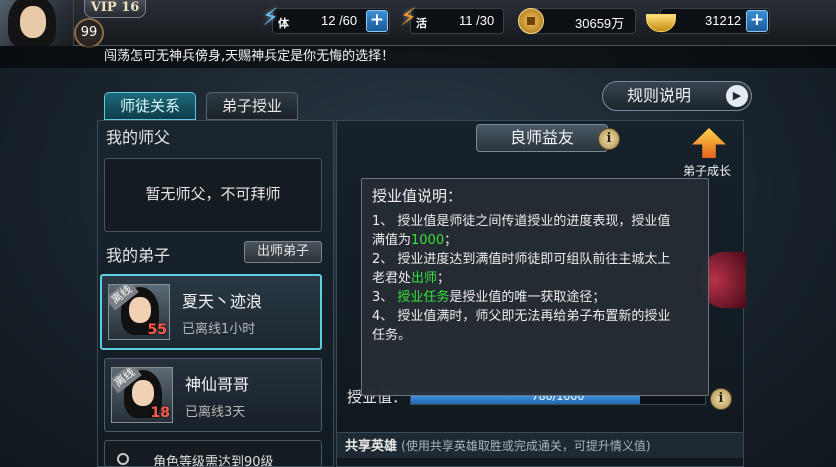 Image resolution: width=836 pixels, height=467 pixels. I want to click on coins-display: 30659万, so click(584, 21).